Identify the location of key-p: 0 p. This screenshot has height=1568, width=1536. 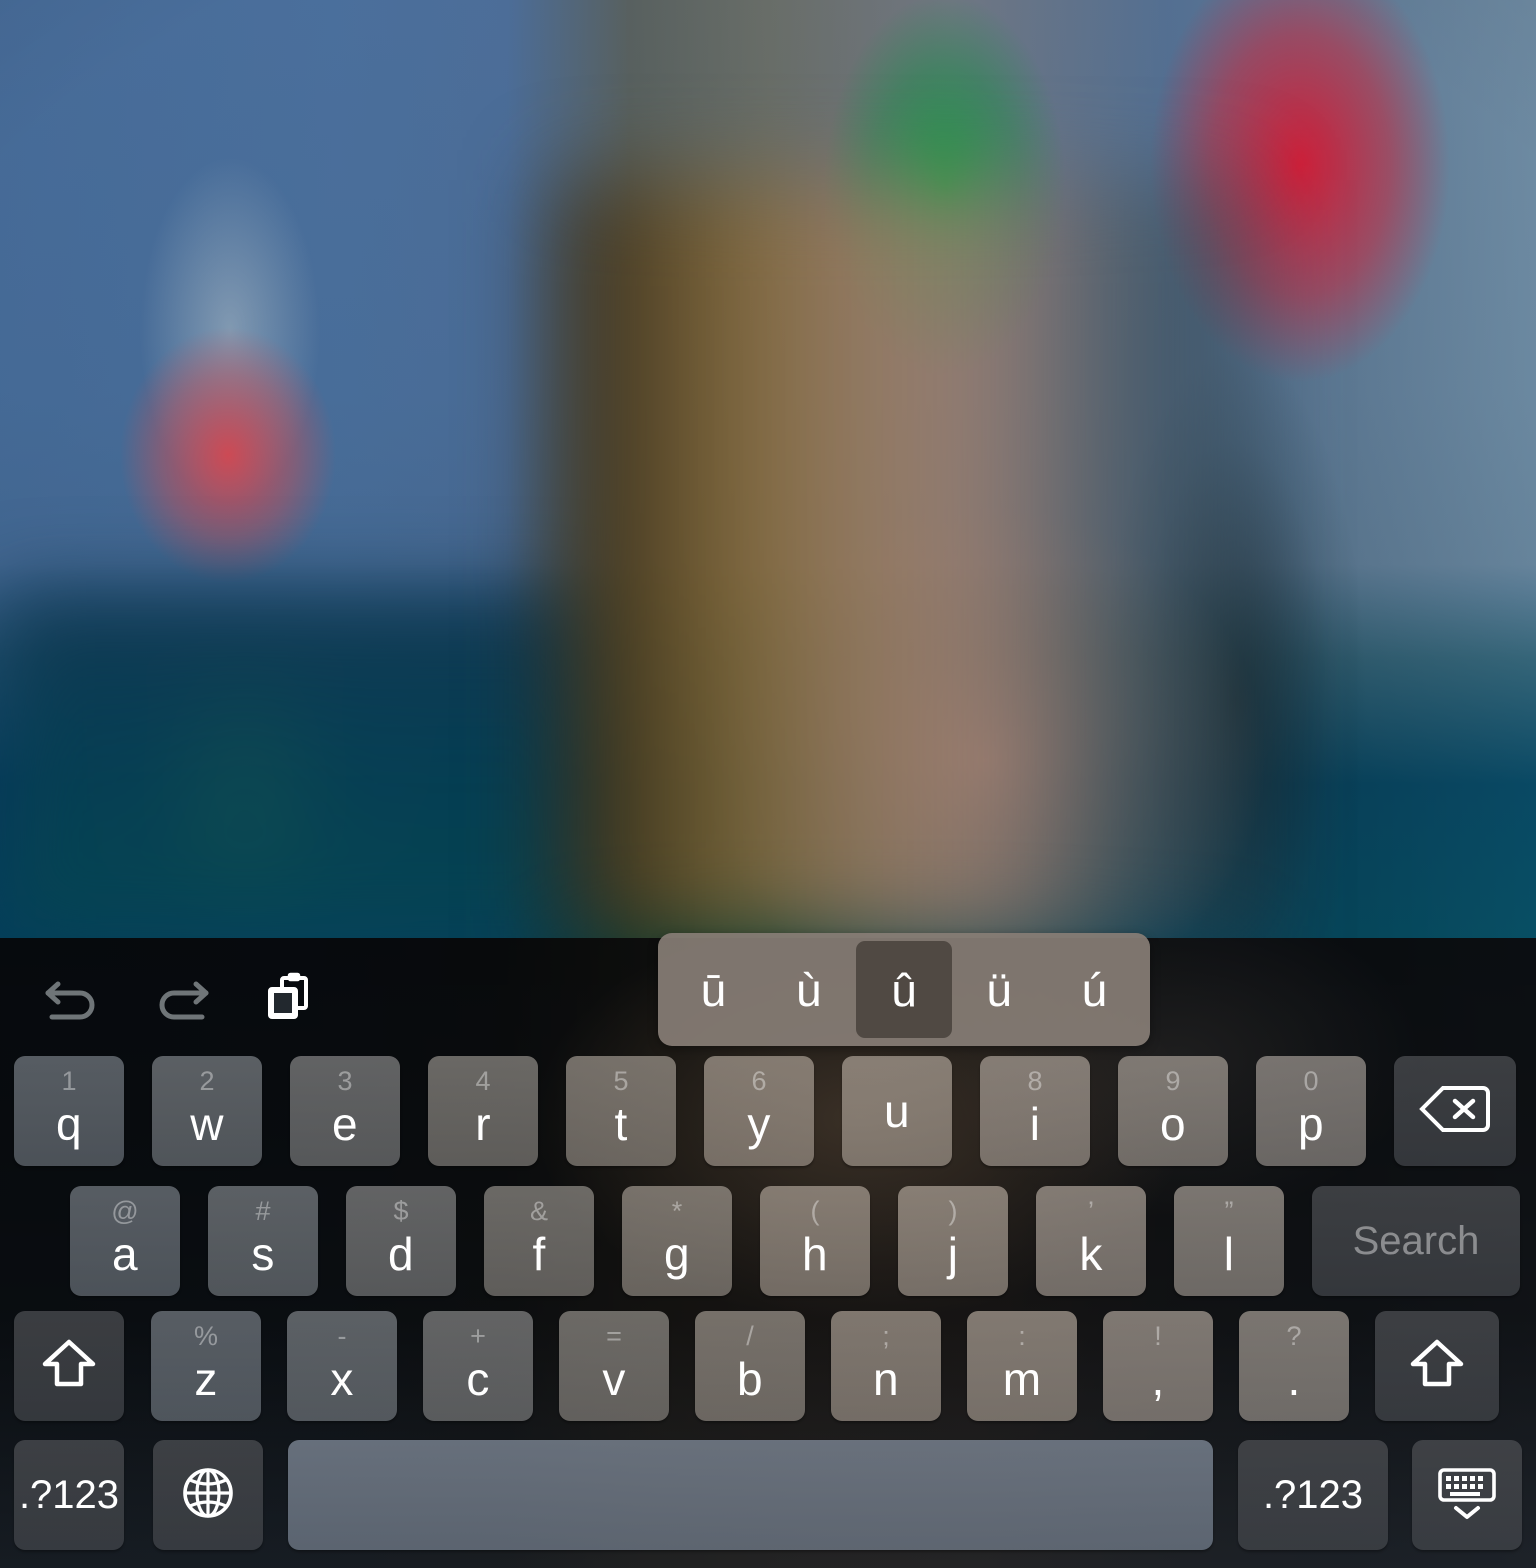
(1311, 1111).